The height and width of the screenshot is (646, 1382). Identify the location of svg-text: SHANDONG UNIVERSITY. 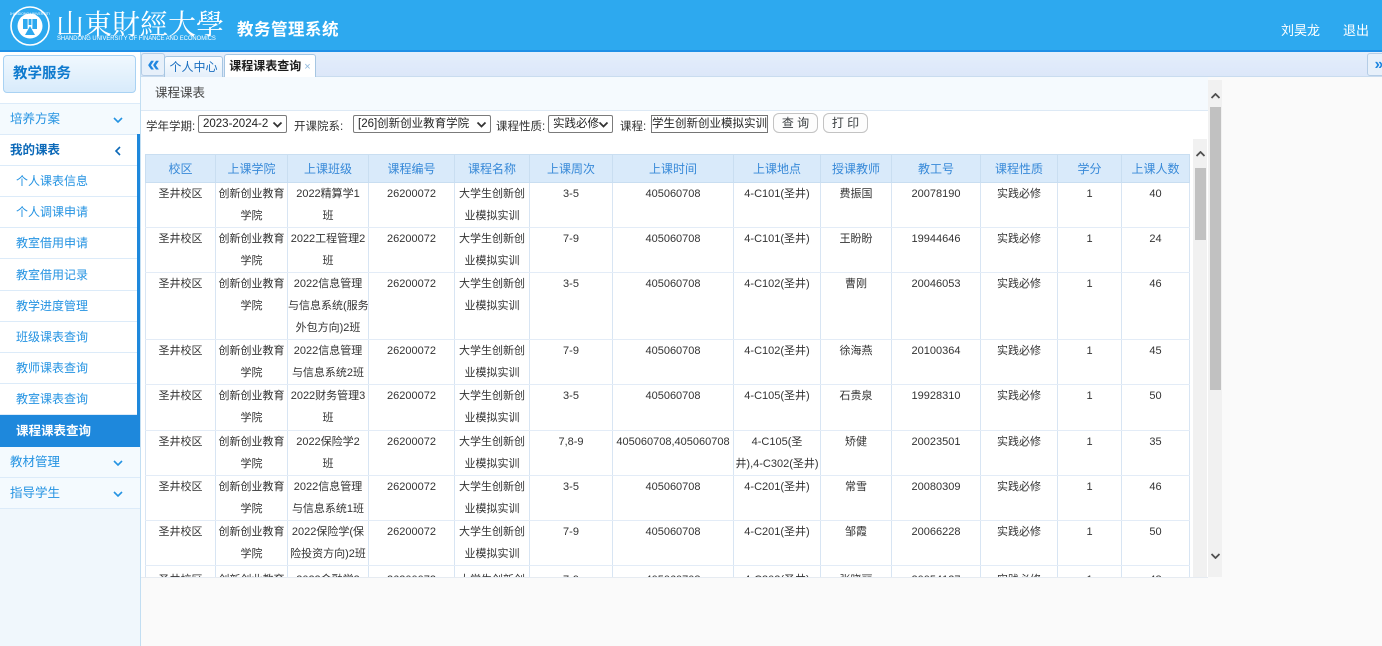
(30, 14).